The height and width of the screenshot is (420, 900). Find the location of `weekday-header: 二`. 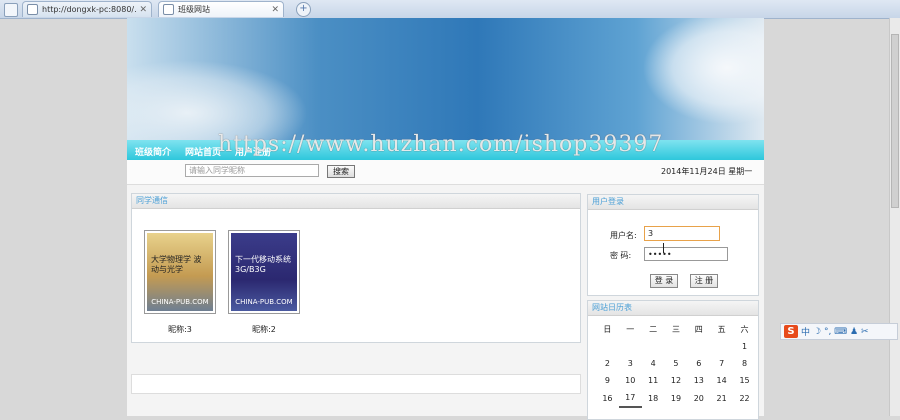

weekday-header: 二 is located at coordinates (653, 329).